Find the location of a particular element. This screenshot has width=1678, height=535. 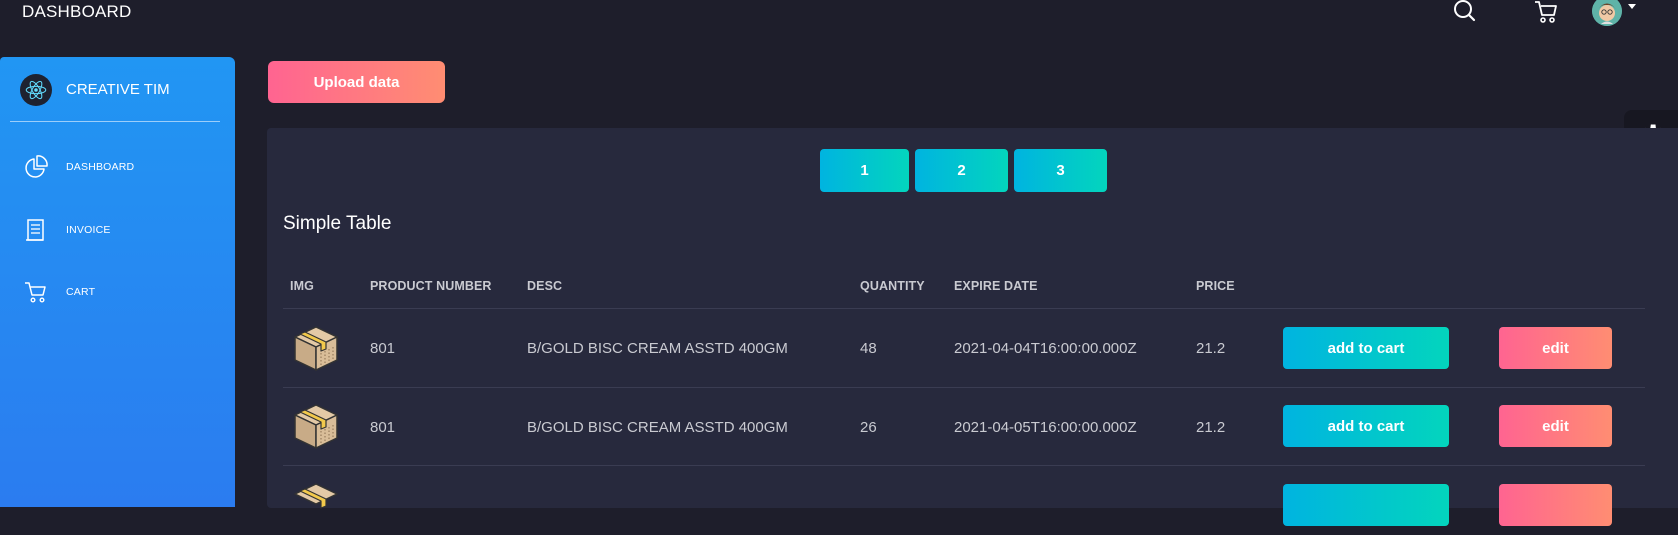

quantity-cell: 26 is located at coordinates (868, 427).